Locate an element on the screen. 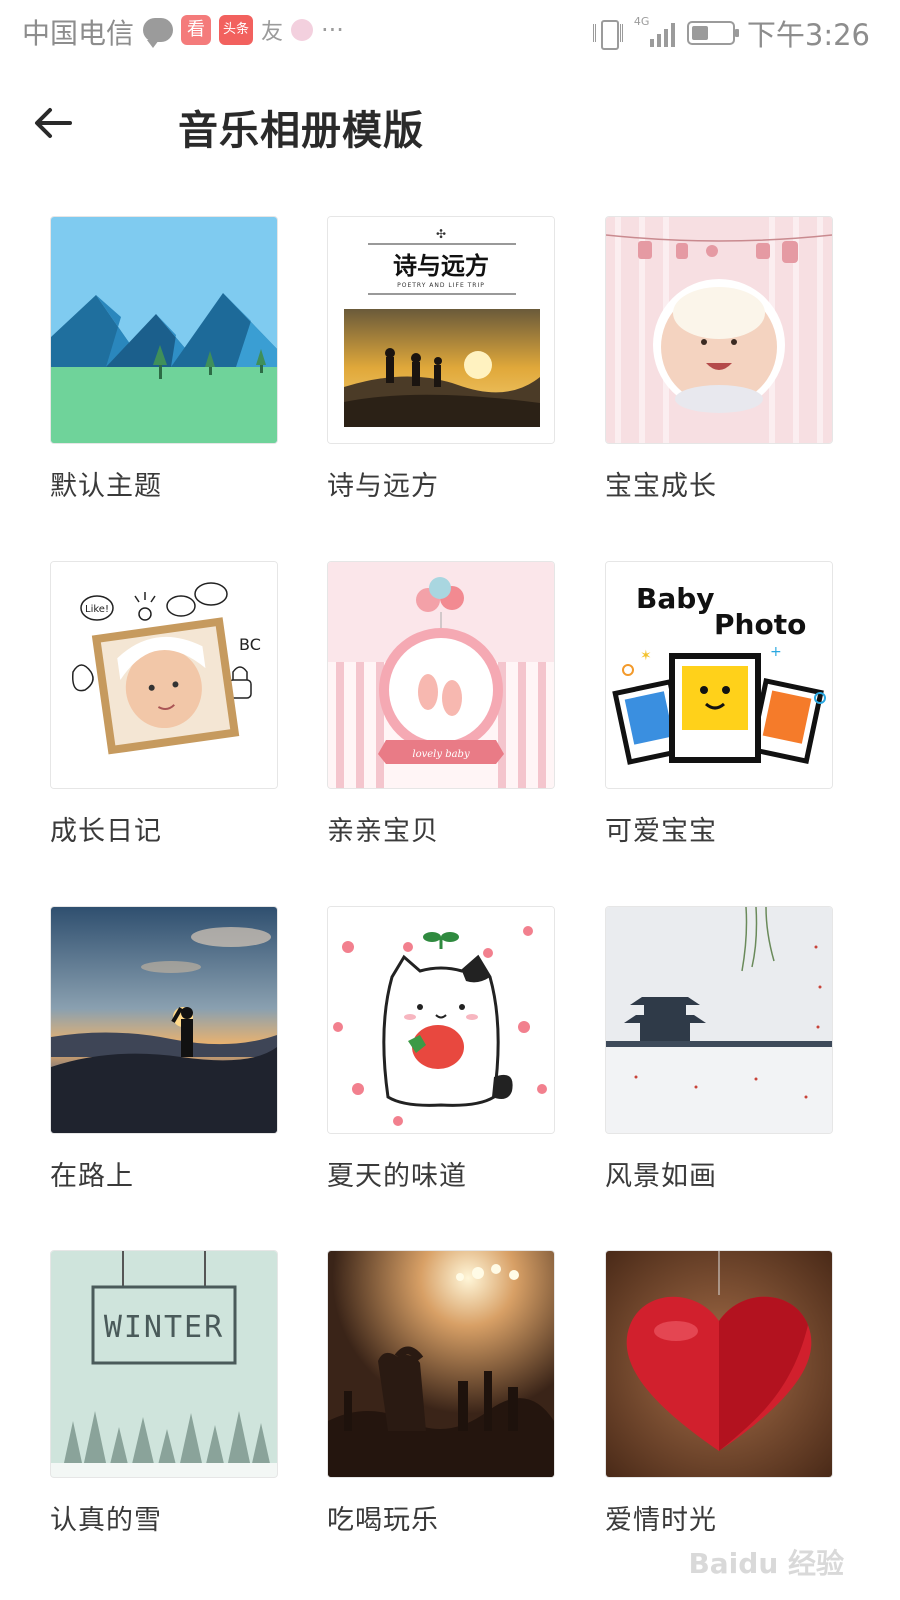  template-kiss-baby: lovely baby 亲亲宝贝 is located at coordinates (441, 704).